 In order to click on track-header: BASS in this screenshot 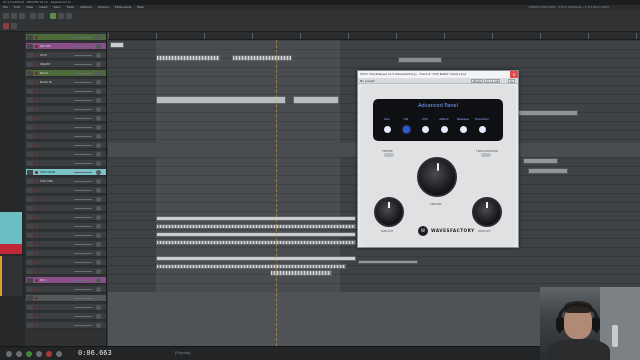, I will do `click(66, 73)`.